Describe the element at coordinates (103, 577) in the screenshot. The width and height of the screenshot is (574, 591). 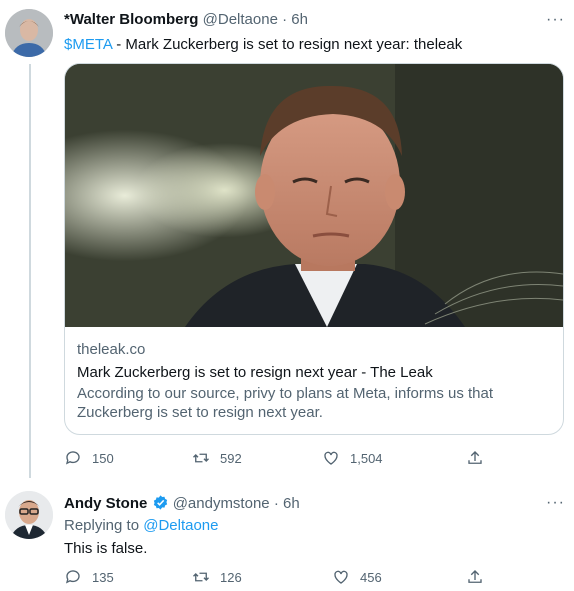
I see `reply-count: 135` at that location.